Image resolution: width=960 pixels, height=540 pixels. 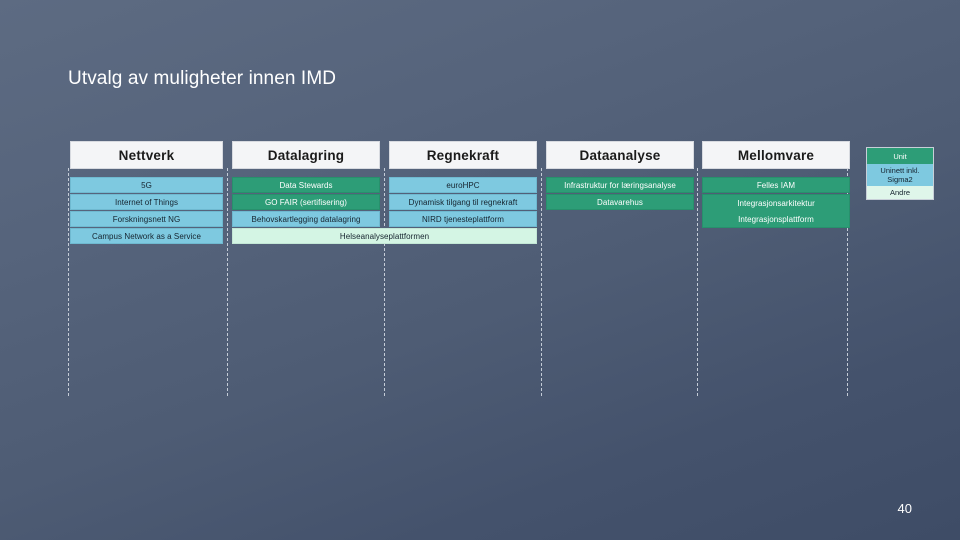 I want to click on legend-item-andre: Andre, so click(x=900, y=192).